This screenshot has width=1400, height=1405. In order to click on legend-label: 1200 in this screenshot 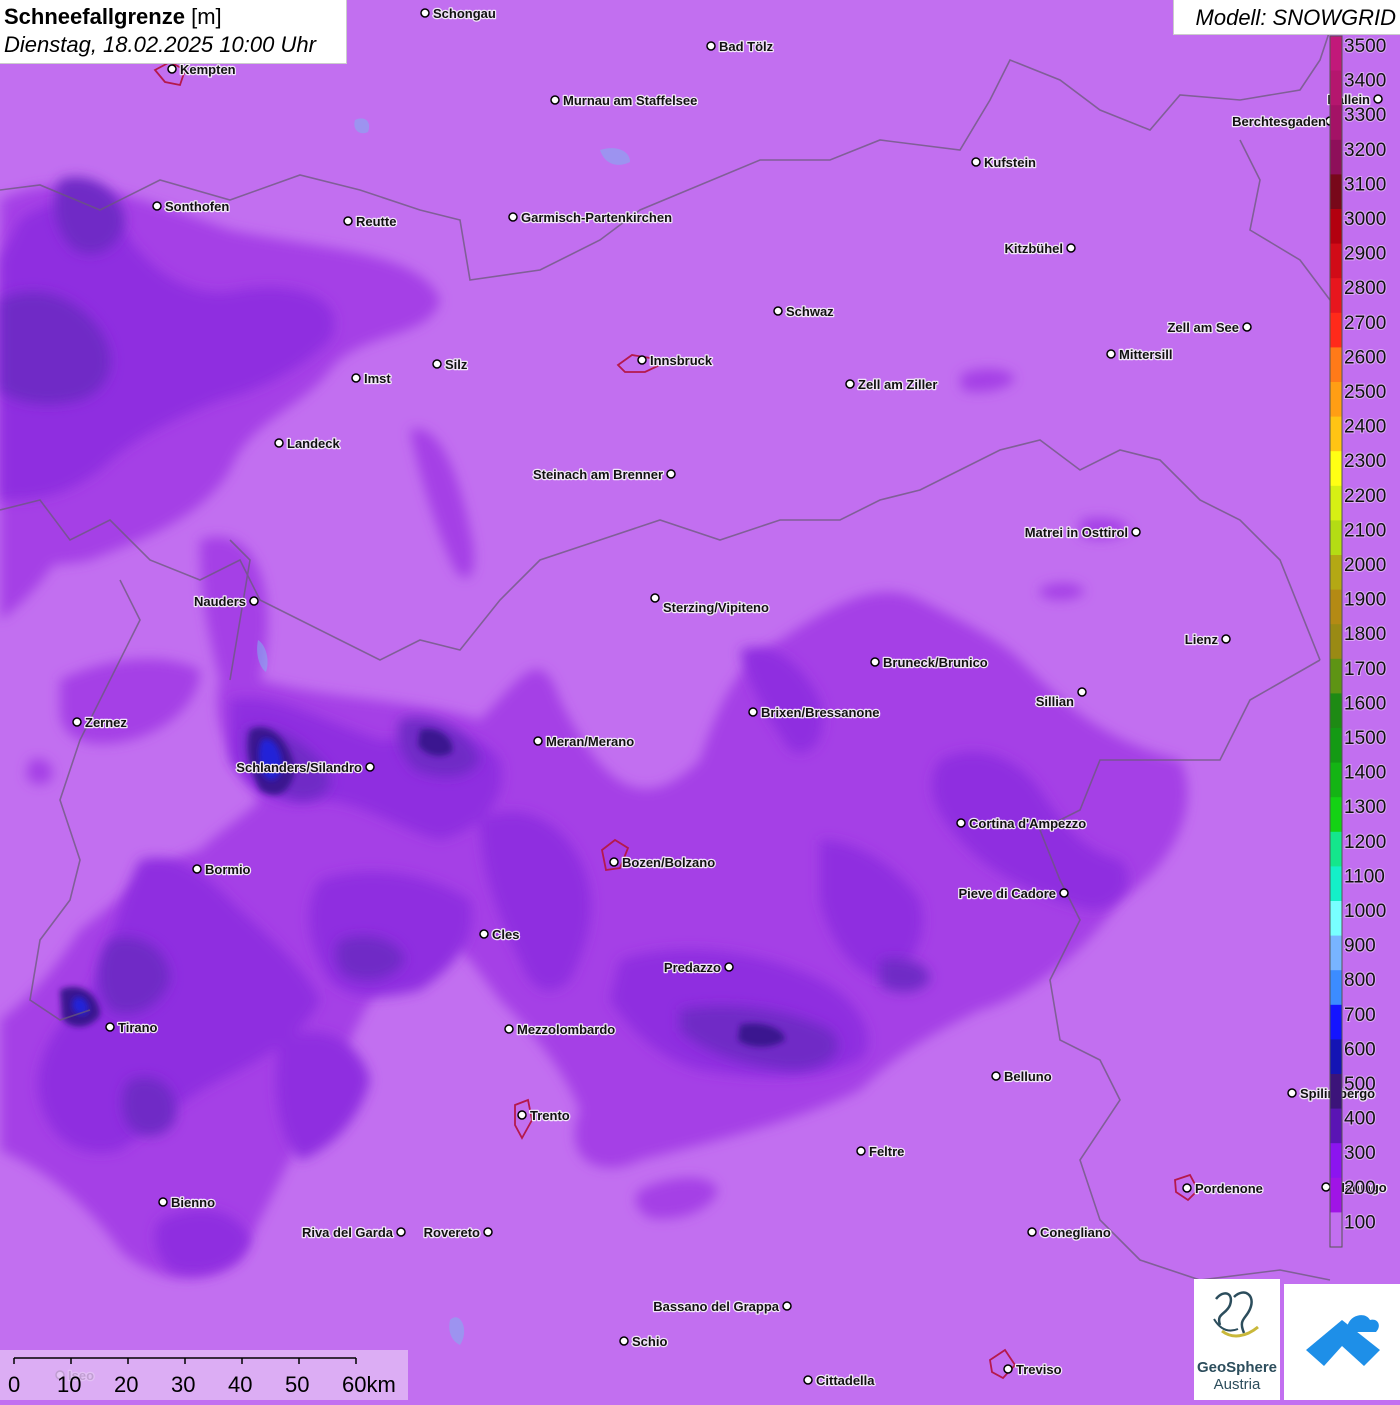, I will do `click(1365, 842)`.